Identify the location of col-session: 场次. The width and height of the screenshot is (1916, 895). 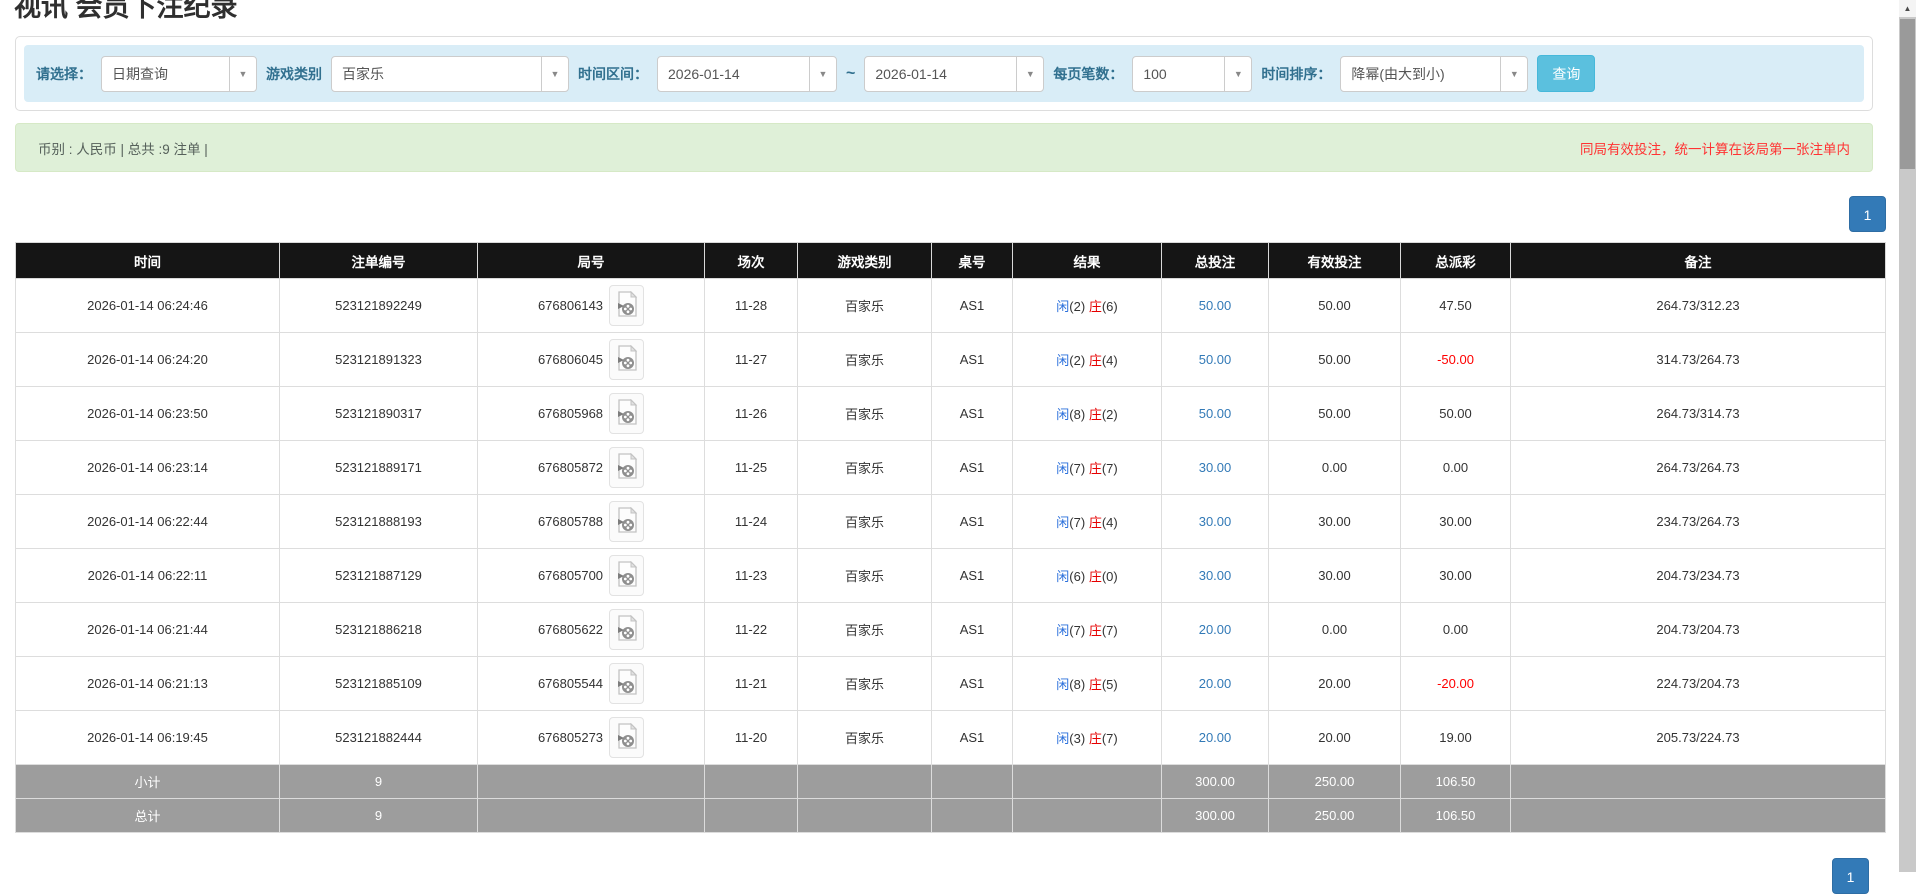
(751, 260).